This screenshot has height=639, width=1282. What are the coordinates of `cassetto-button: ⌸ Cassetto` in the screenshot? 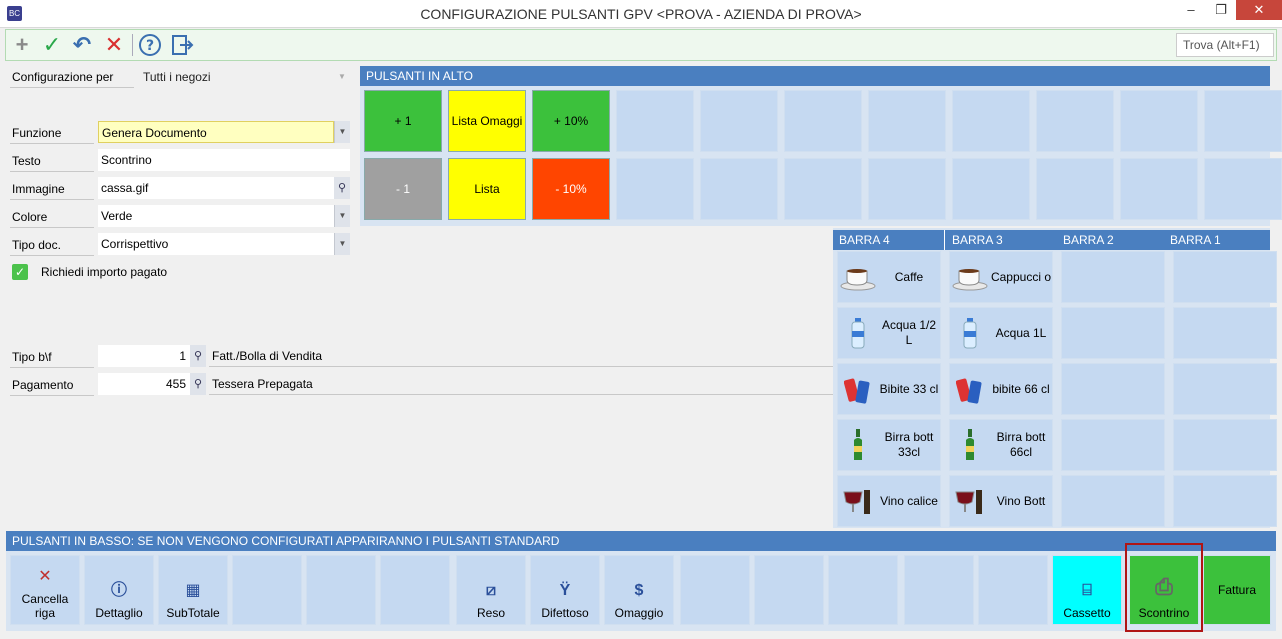 It's located at (1087, 590).